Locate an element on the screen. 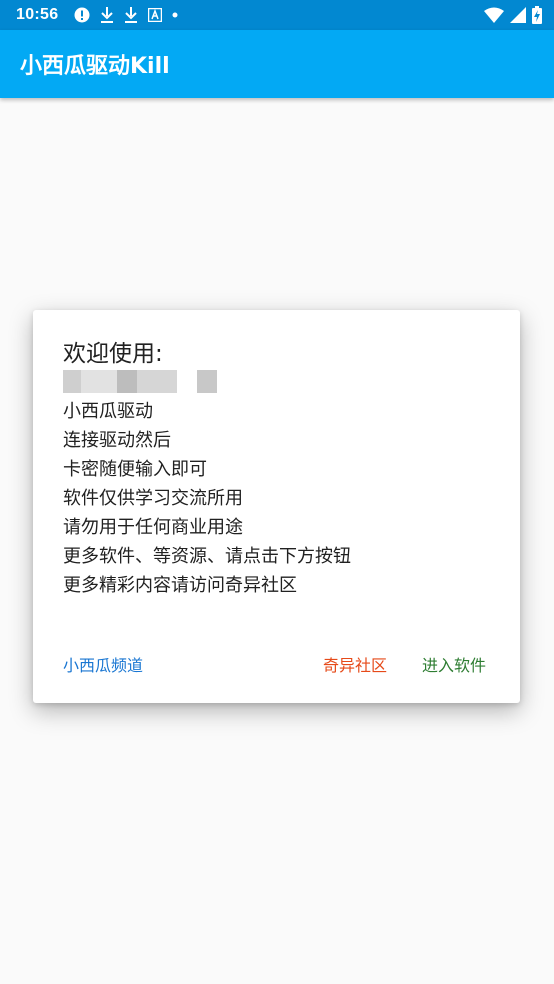 The height and width of the screenshot is (984, 554). xiaoxigua-channel-button: 小西瓜频道 is located at coordinates (103, 664).